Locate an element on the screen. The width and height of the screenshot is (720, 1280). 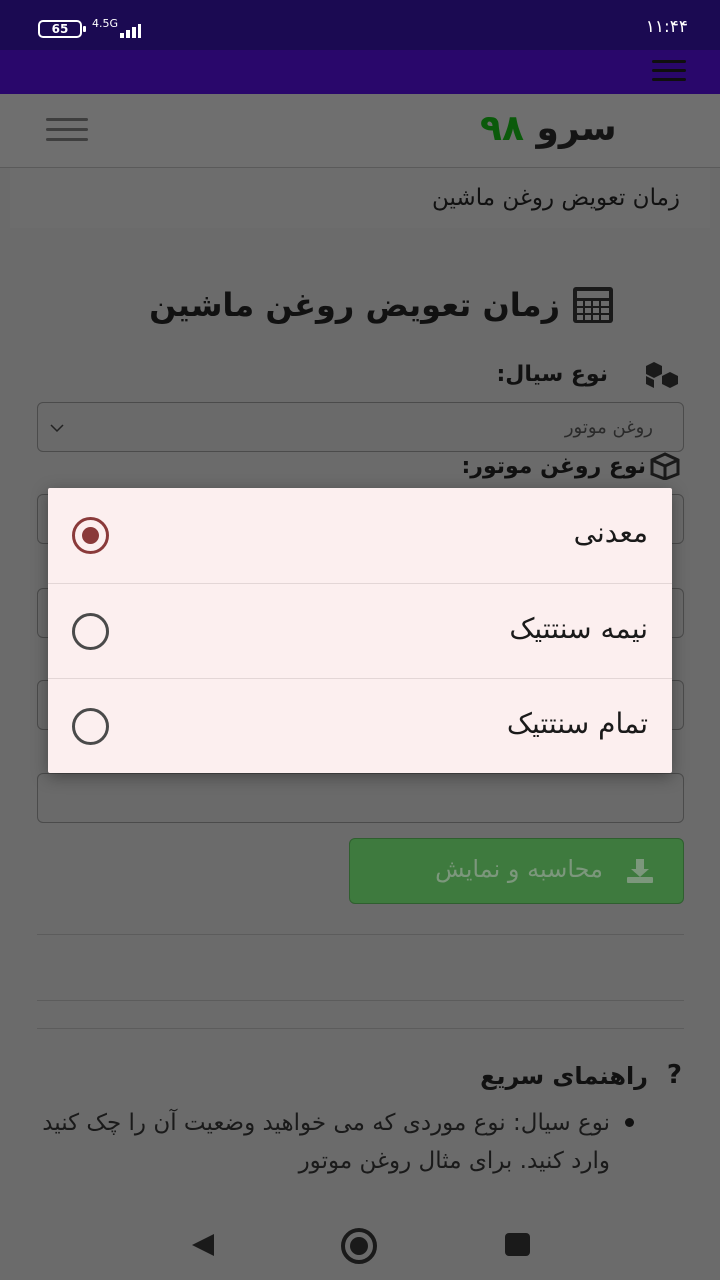
fluid-type-select: روغن موتور is located at coordinates (360, 427).